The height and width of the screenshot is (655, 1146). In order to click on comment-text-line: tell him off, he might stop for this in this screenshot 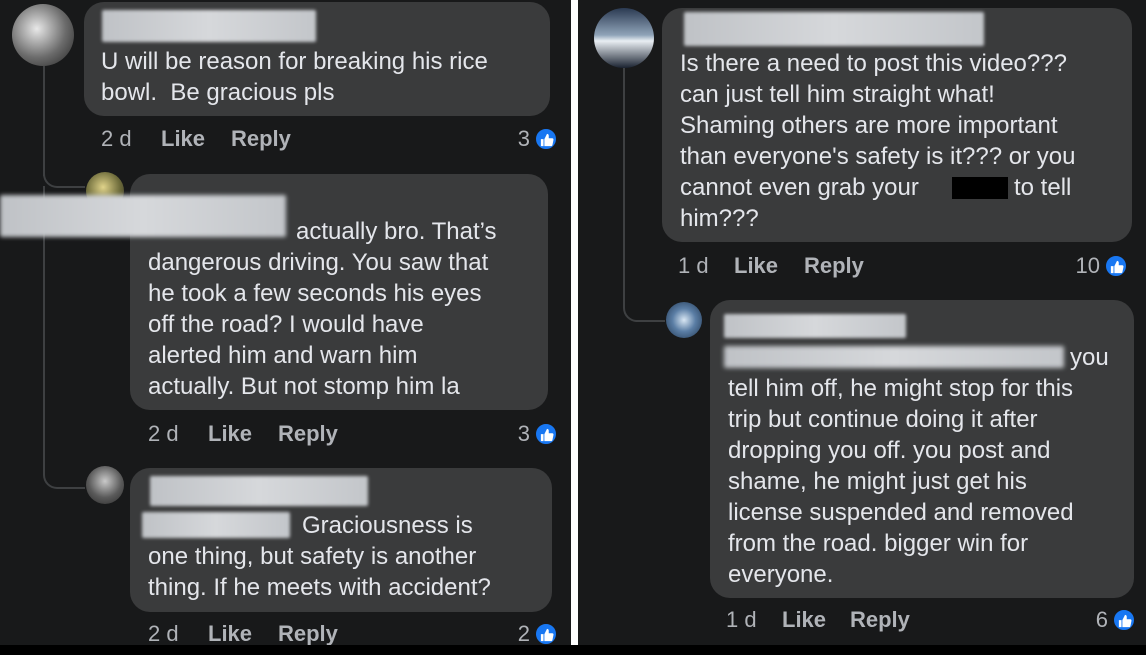, I will do `click(901, 388)`.